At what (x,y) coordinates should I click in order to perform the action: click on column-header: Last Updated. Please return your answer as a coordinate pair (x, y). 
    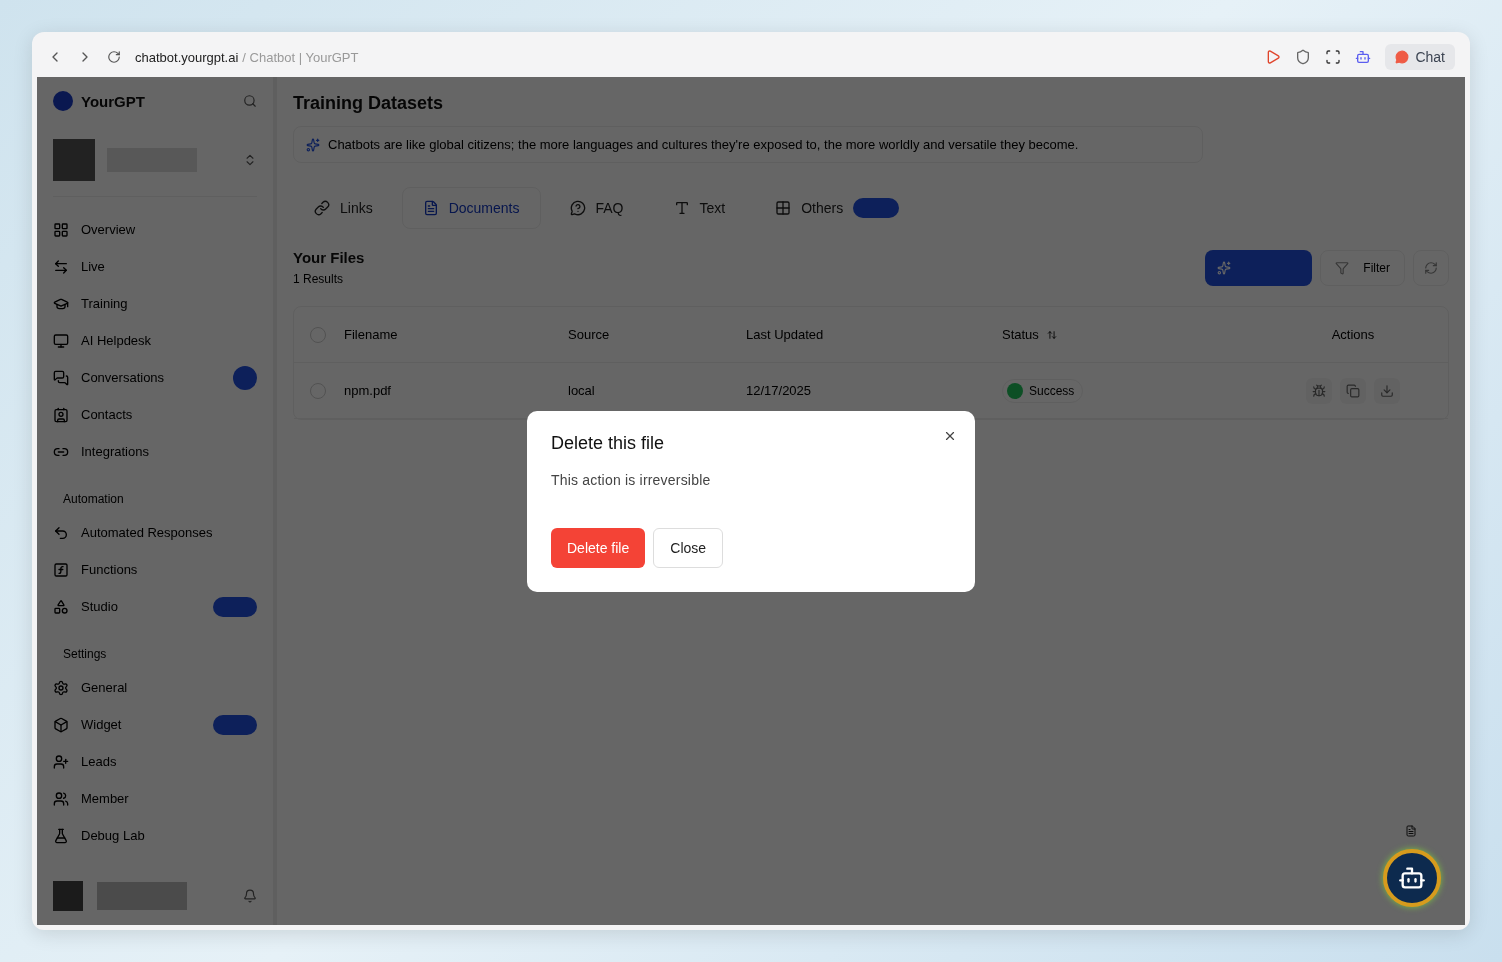
    Looking at the image, I should click on (785, 334).